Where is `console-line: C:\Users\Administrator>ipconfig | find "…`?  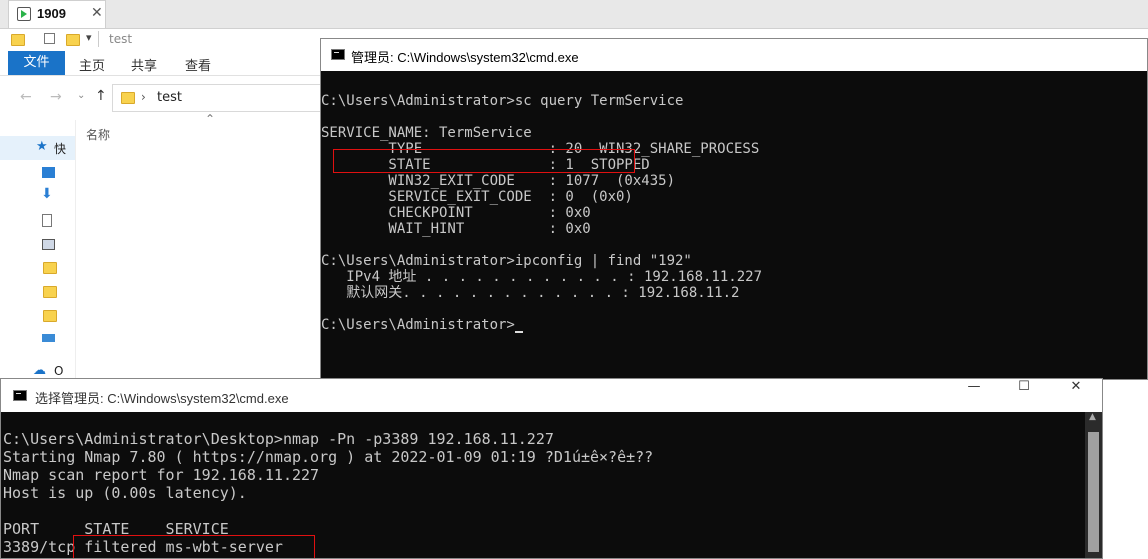
console-line: C:\Users\Administrator>ipconfig | find "… is located at coordinates (506, 261).